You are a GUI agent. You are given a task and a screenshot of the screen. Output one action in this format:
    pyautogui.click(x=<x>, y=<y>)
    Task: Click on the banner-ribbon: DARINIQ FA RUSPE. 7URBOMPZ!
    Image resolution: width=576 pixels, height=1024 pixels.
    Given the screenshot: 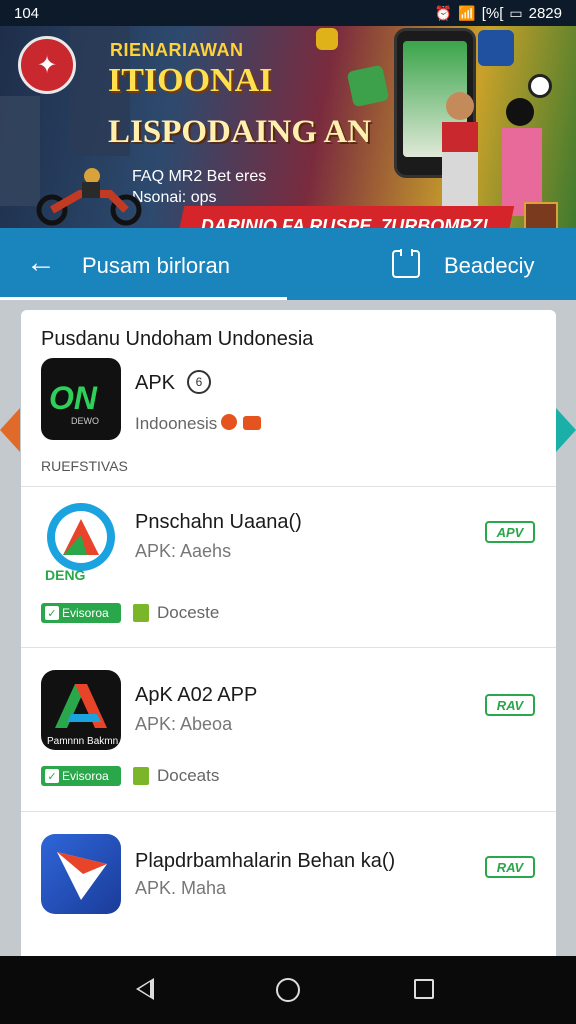 What is the action you would take?
    pyautogui.click(x=345, y=217)
    